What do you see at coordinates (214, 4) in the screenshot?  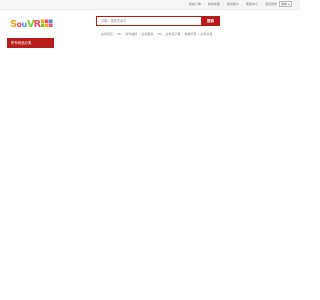 I see `top-link-favorites: 我的收藏` at bounding box center [214, 4].